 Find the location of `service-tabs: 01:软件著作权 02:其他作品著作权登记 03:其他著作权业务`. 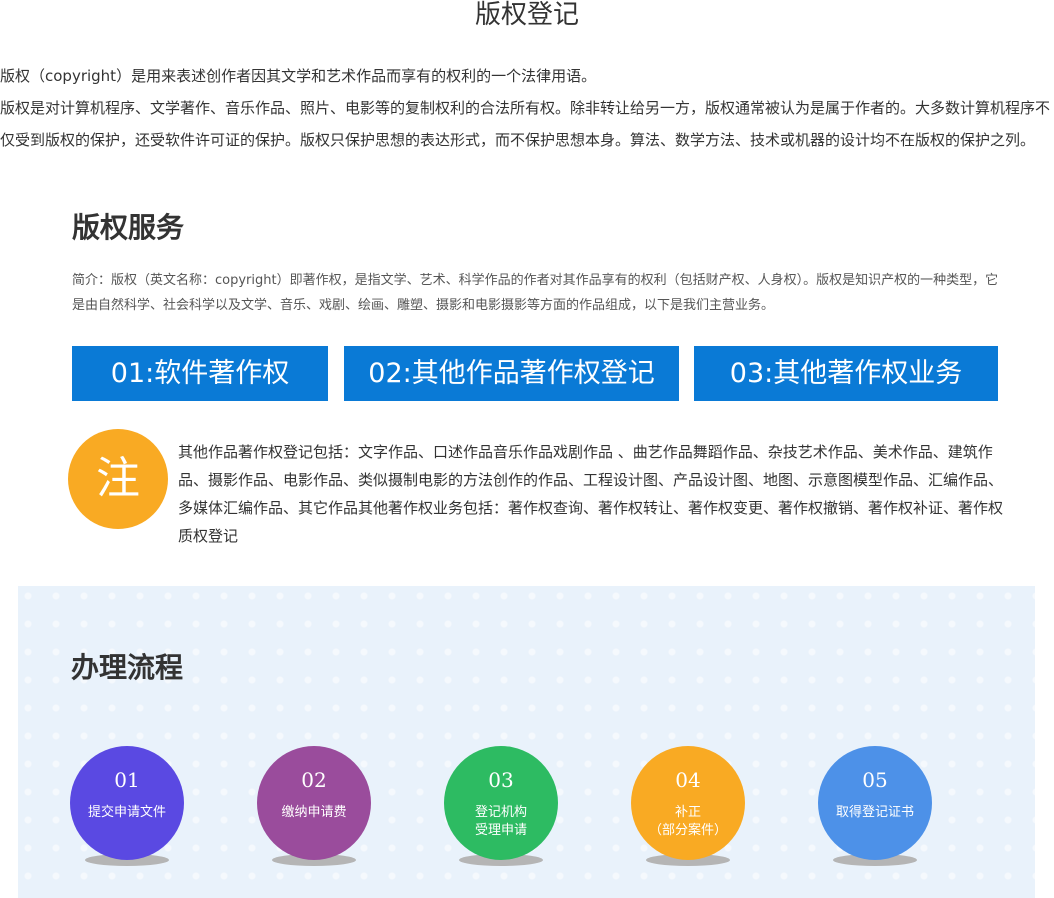

service-tabs: 01:软件著作权 02:其他作品著作权登记 03:其他著作权业务 is located at coordinates (535, 373).